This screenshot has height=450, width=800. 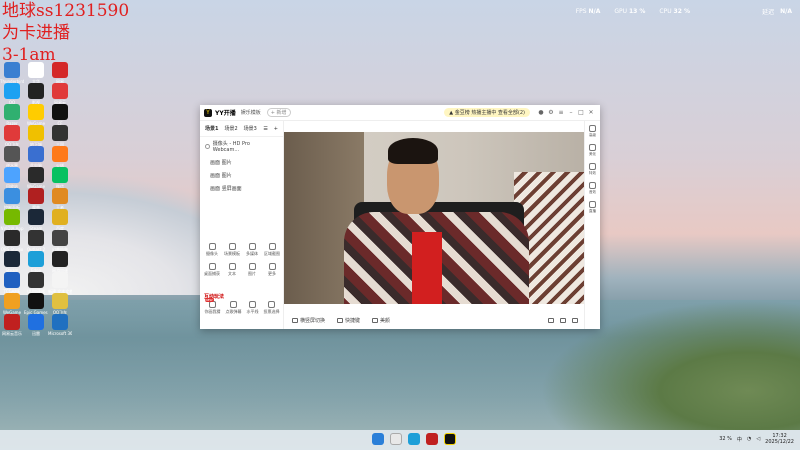 What do you see at coordinates (571, 113) in the screenshot?
I see `minimize-icon: –` at bounding box center [571, 113].